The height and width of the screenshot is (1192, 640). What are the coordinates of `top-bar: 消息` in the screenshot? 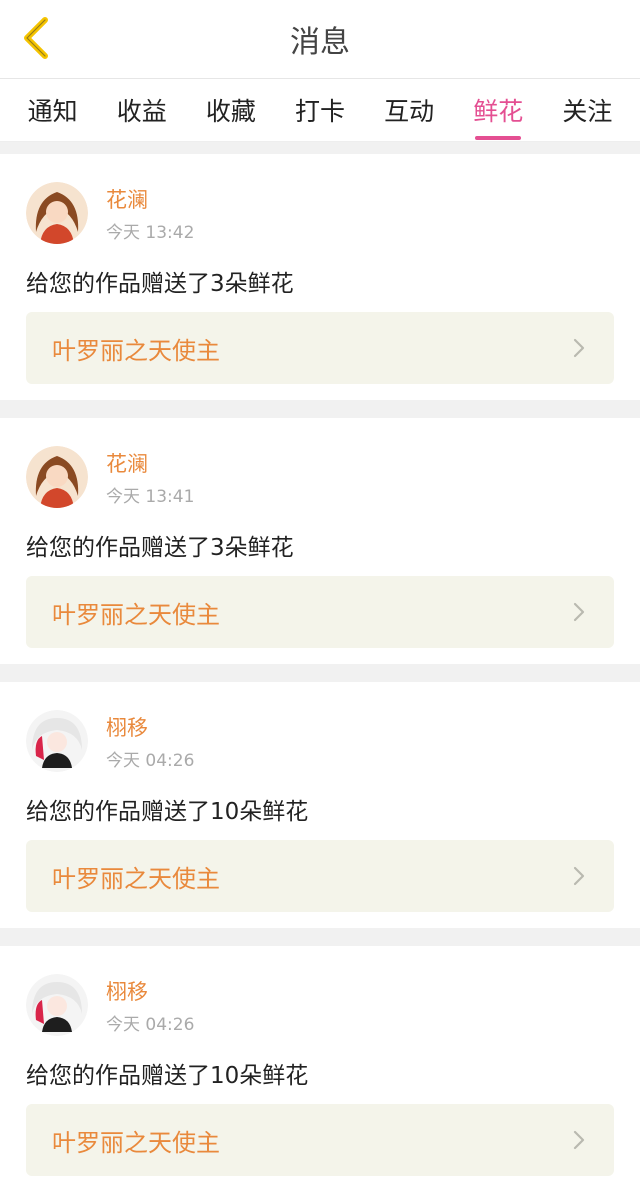 It's located at (320, 39).